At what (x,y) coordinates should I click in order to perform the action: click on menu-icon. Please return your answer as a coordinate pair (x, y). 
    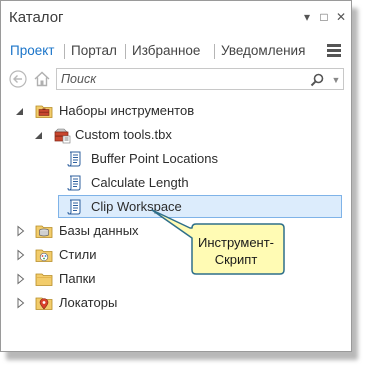
    Looking at the image, I should click on (334, 50).